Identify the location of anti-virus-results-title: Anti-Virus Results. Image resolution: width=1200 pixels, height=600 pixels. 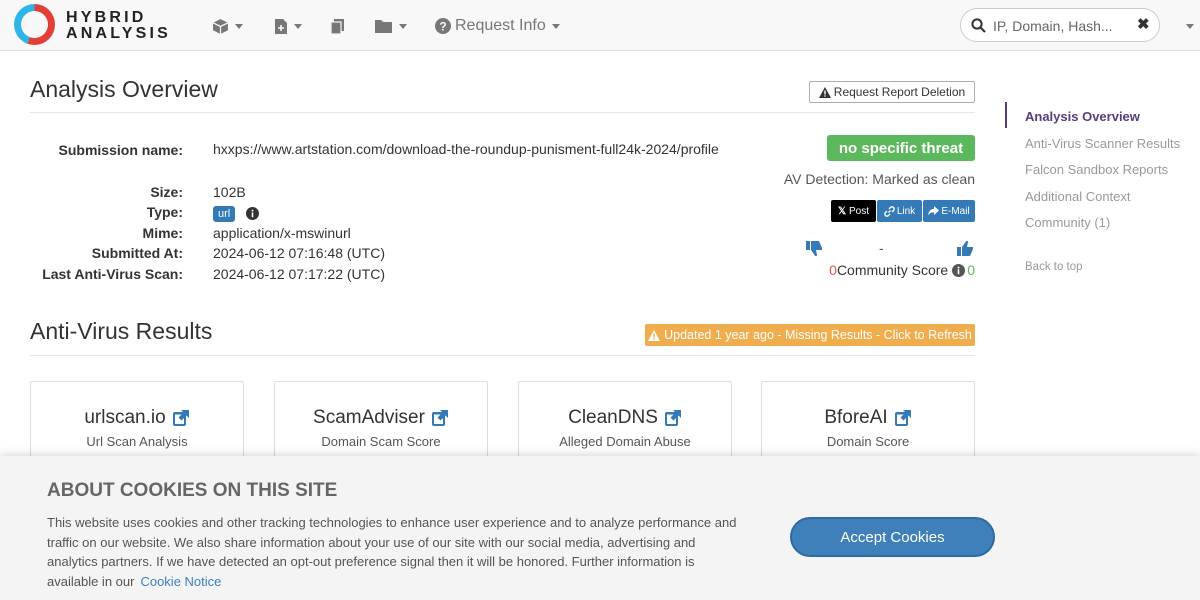
(121, 331).